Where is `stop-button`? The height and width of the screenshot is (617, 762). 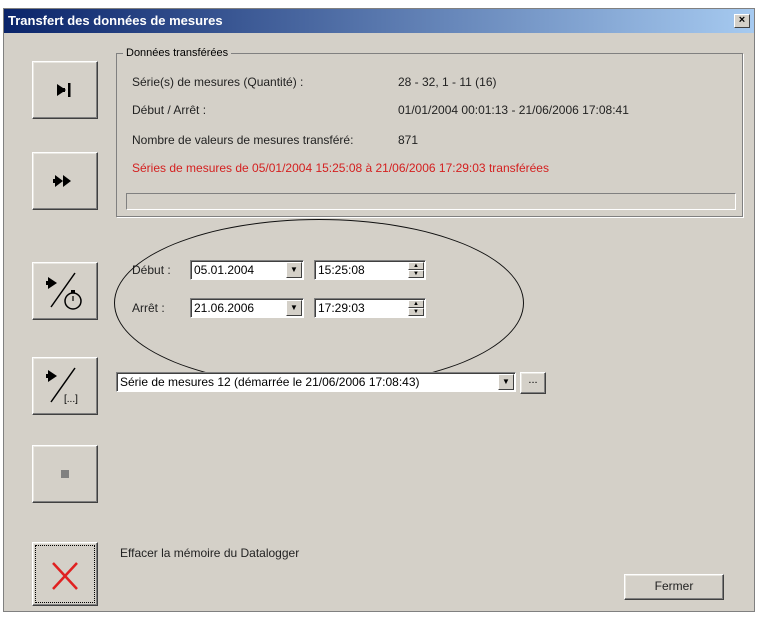 stop-button is located at coordinates (65, 474).